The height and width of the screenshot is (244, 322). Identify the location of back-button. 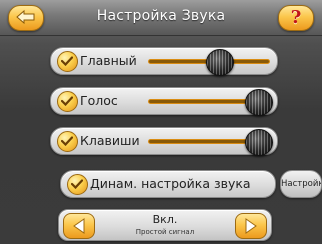
(26, 18).